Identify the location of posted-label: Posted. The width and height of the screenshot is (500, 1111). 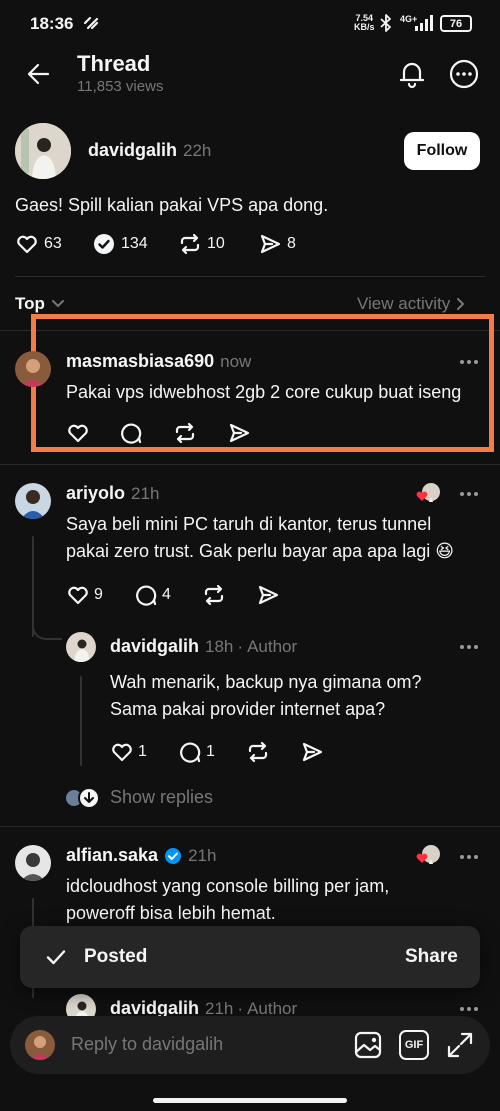
(116, 956).